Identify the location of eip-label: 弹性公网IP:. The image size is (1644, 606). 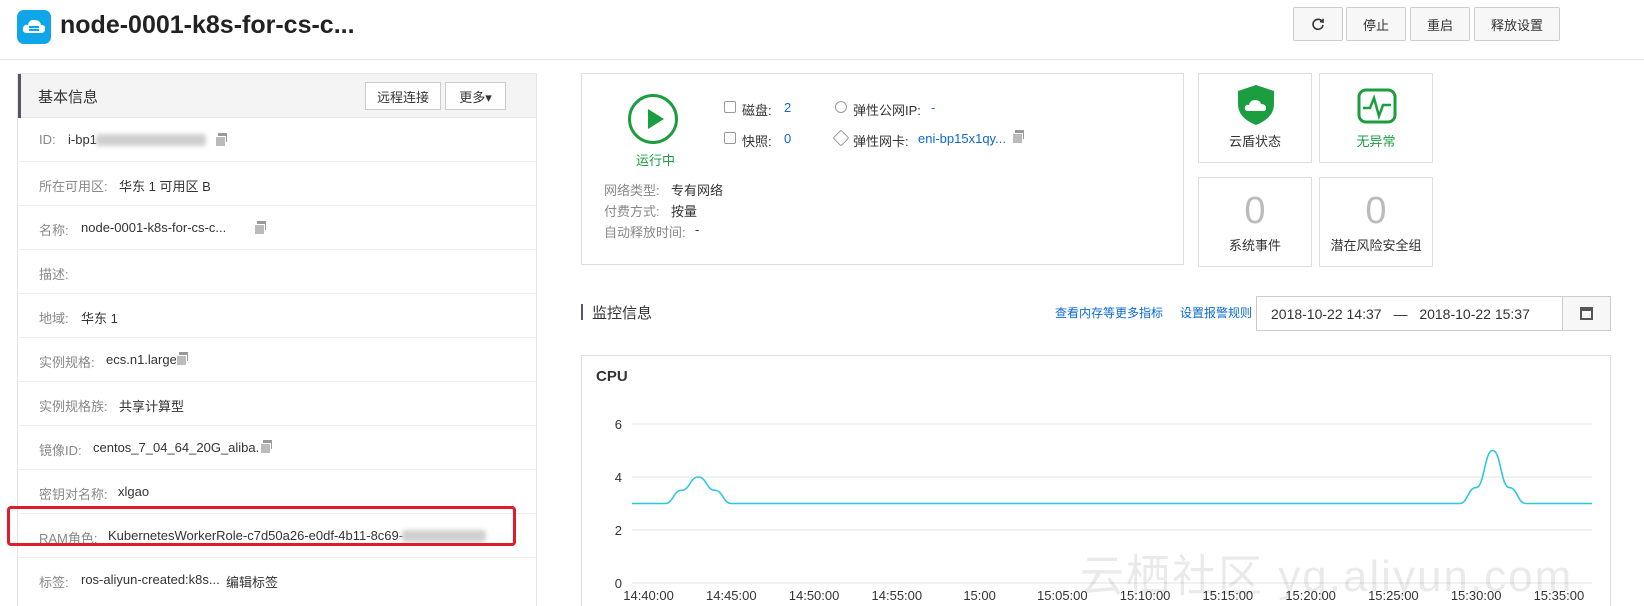
(887, 110).